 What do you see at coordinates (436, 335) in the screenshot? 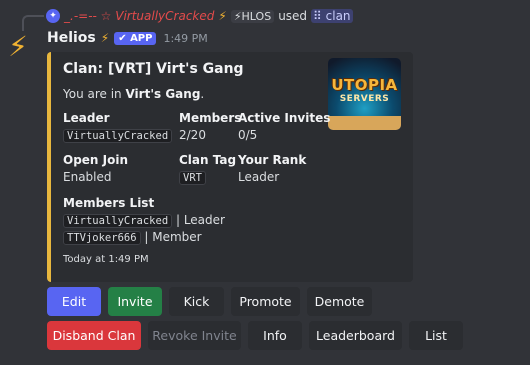
I see `list-button: List` at bounding box center [436, 335].